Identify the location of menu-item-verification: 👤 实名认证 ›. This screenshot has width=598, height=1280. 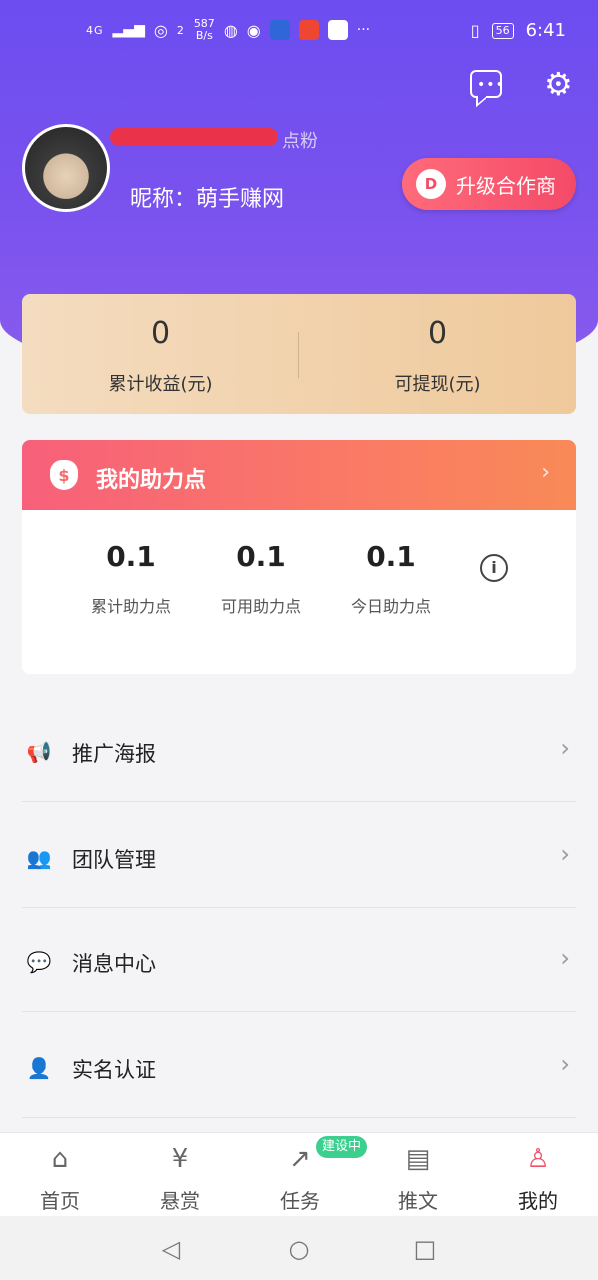
(299, 1066).